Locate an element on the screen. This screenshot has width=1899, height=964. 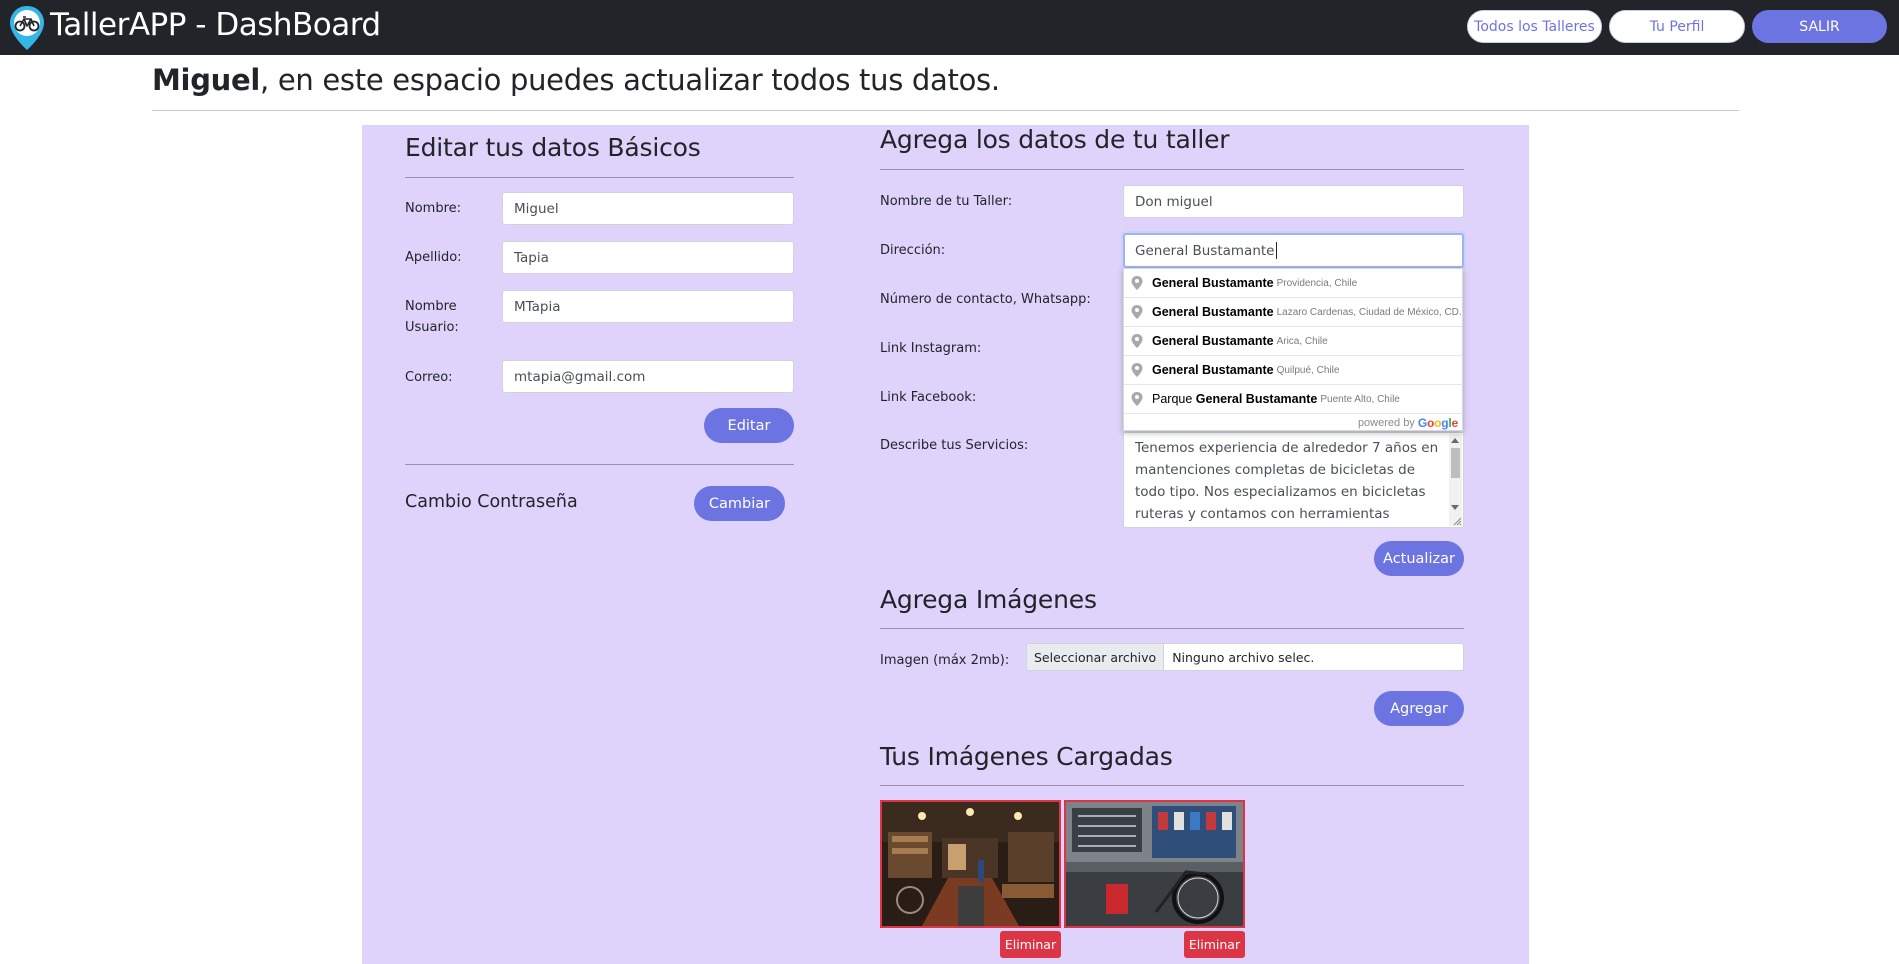
suggestion-secondary-text: Arica, Chile is located at coordinates (1302, 341).